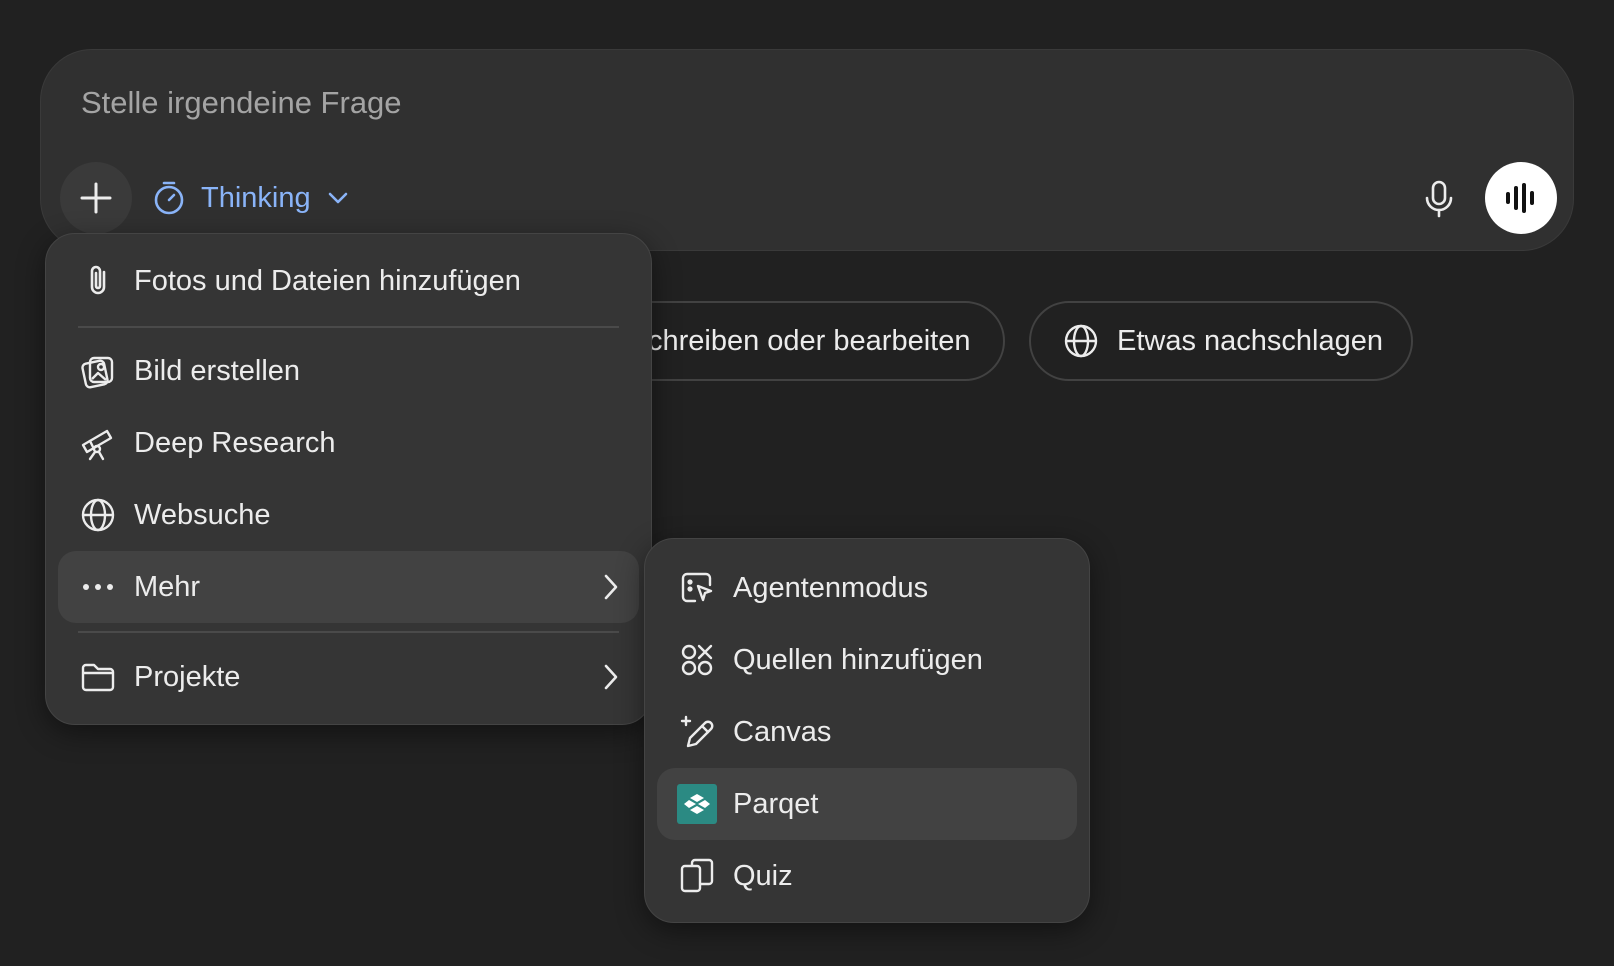 This screenshot has width=1614, height=966. I want to click on submenu-item-label: Canvas, so click(782, 731).